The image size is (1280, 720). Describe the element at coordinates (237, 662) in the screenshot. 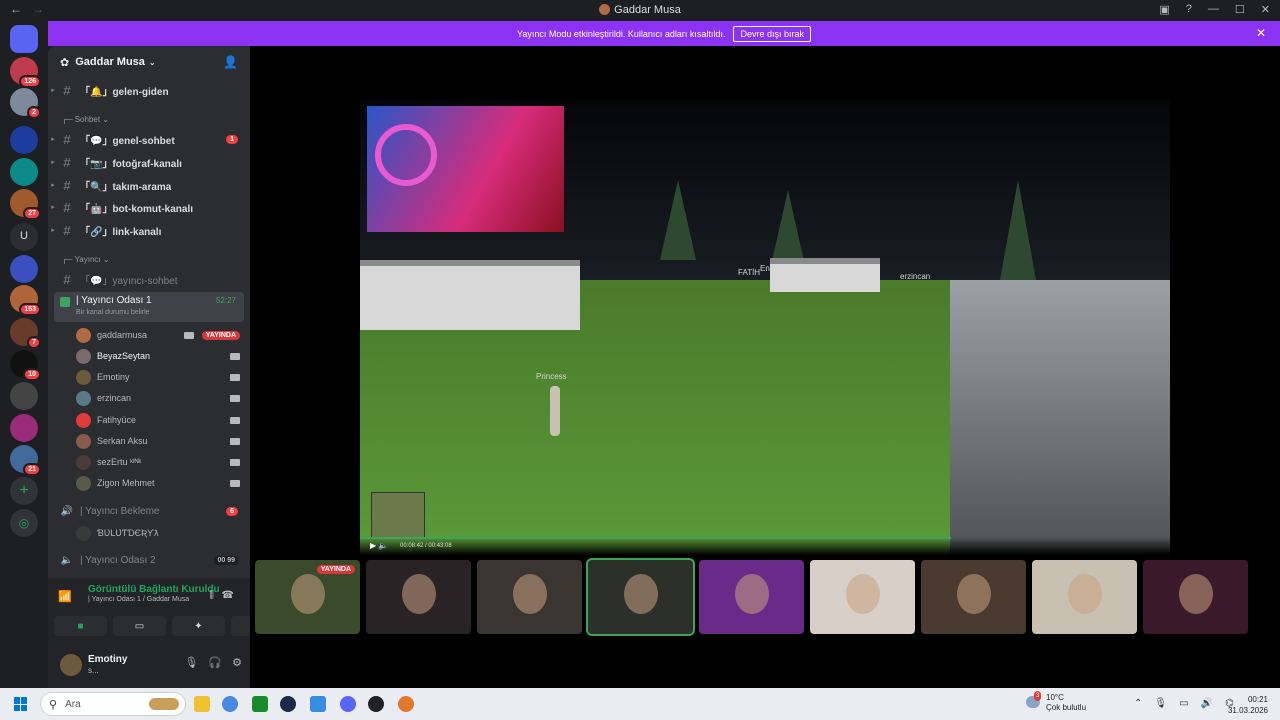

I see `gear-icon: ⚙` at that location.